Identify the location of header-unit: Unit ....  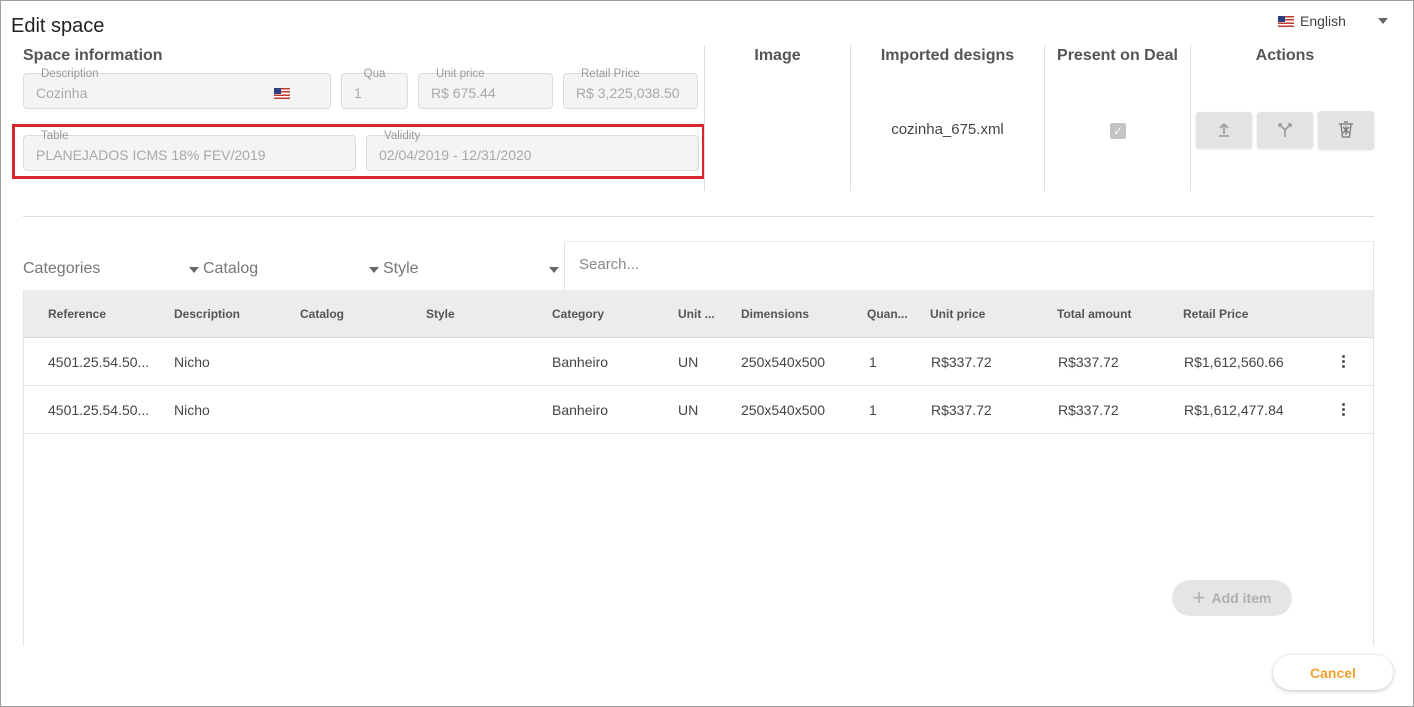
(696, 314).